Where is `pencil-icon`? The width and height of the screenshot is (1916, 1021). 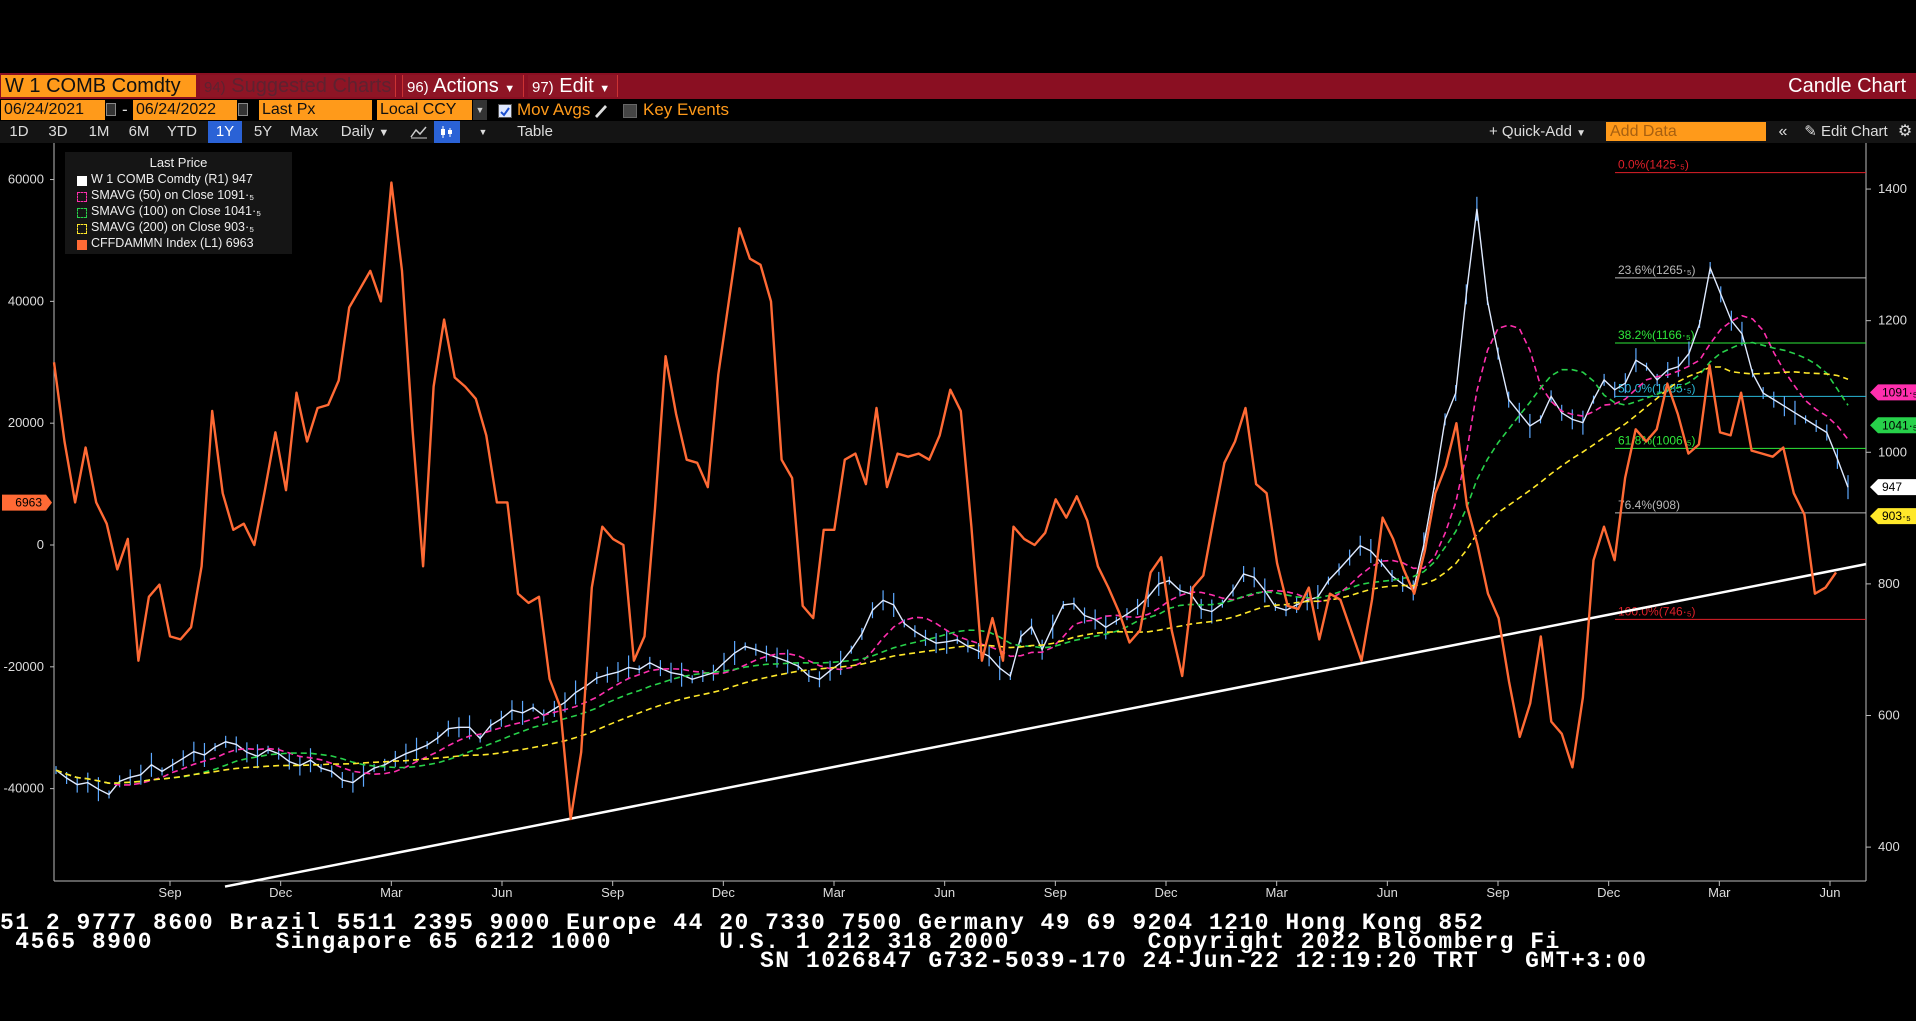
pencil-icon is located at coordinates (600, 110).